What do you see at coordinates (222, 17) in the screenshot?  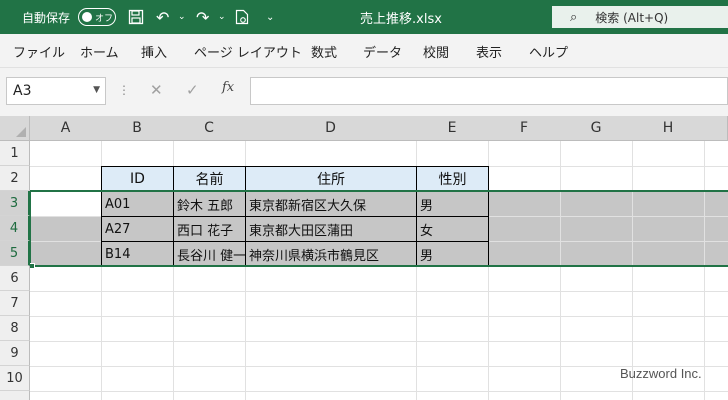 I see `redo-dropdown-icon: ⌄` at bounding box center [222, 17].